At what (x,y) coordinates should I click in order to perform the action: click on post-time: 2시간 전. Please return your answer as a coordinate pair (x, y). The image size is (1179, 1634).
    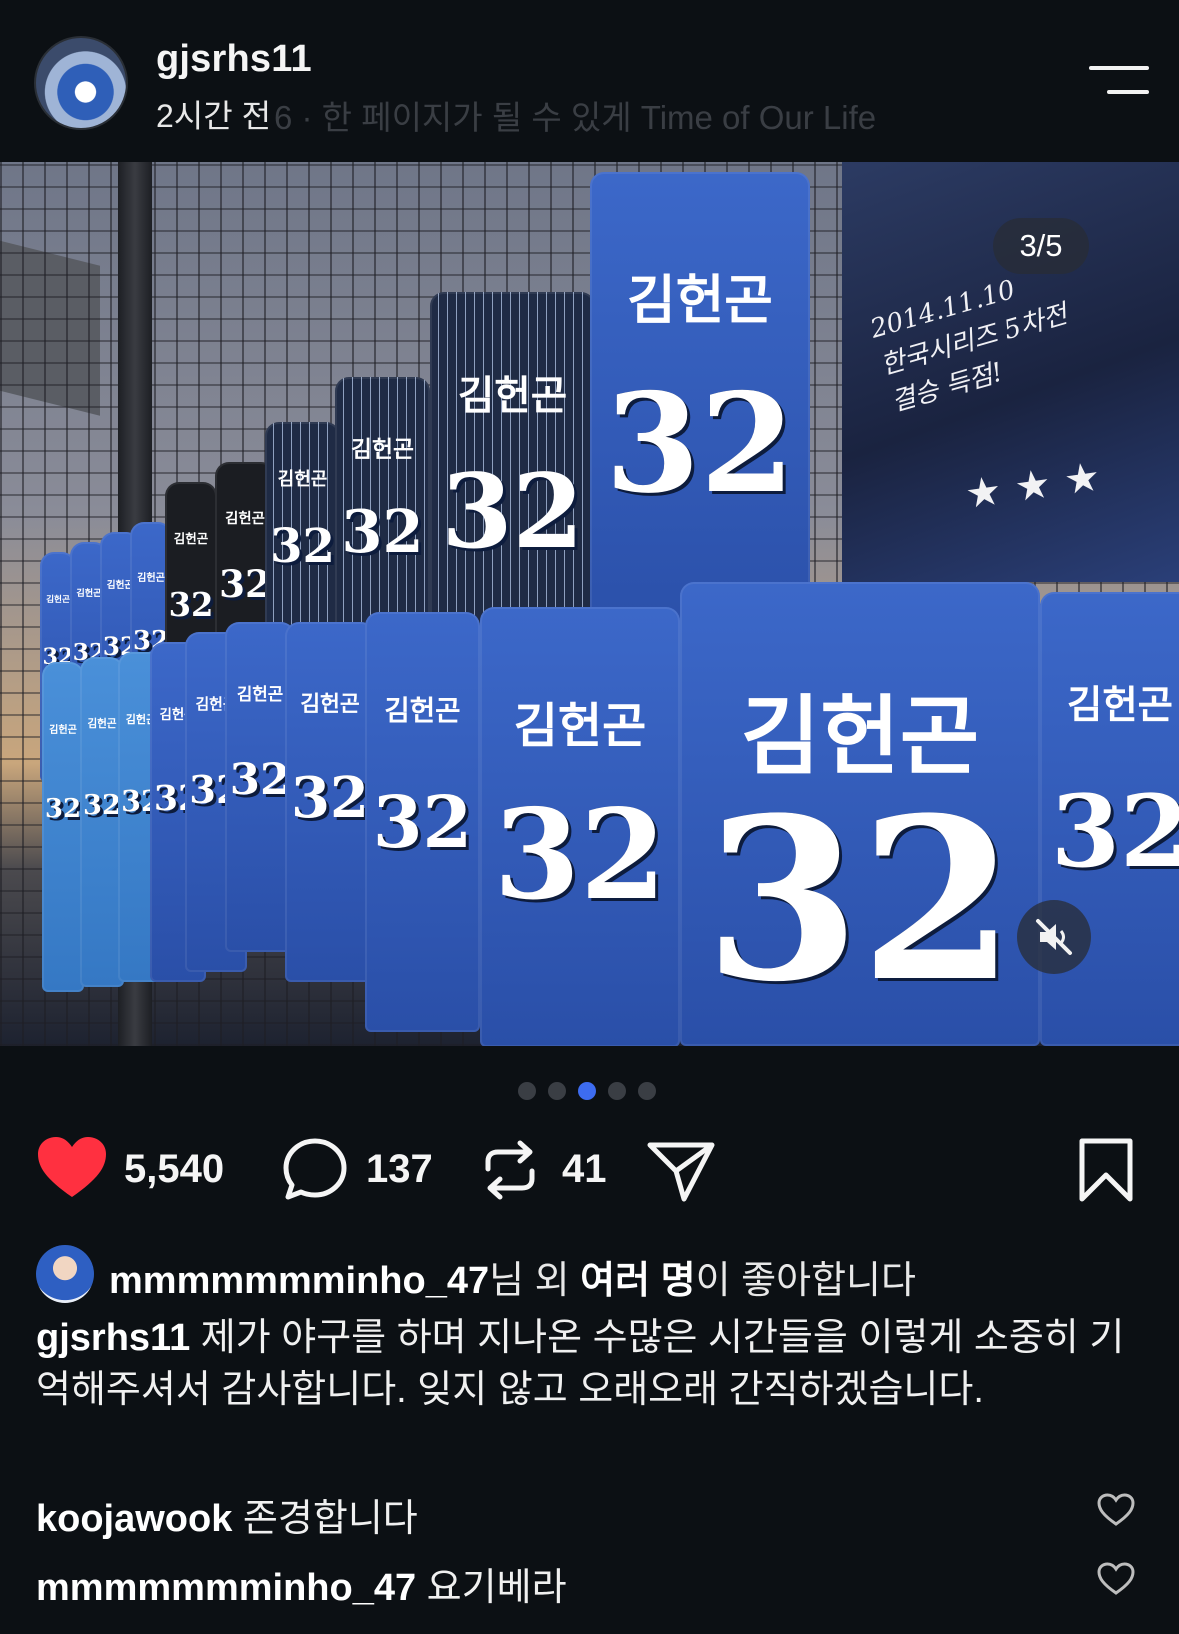
    Looking at the image, I should click on (214, 116).